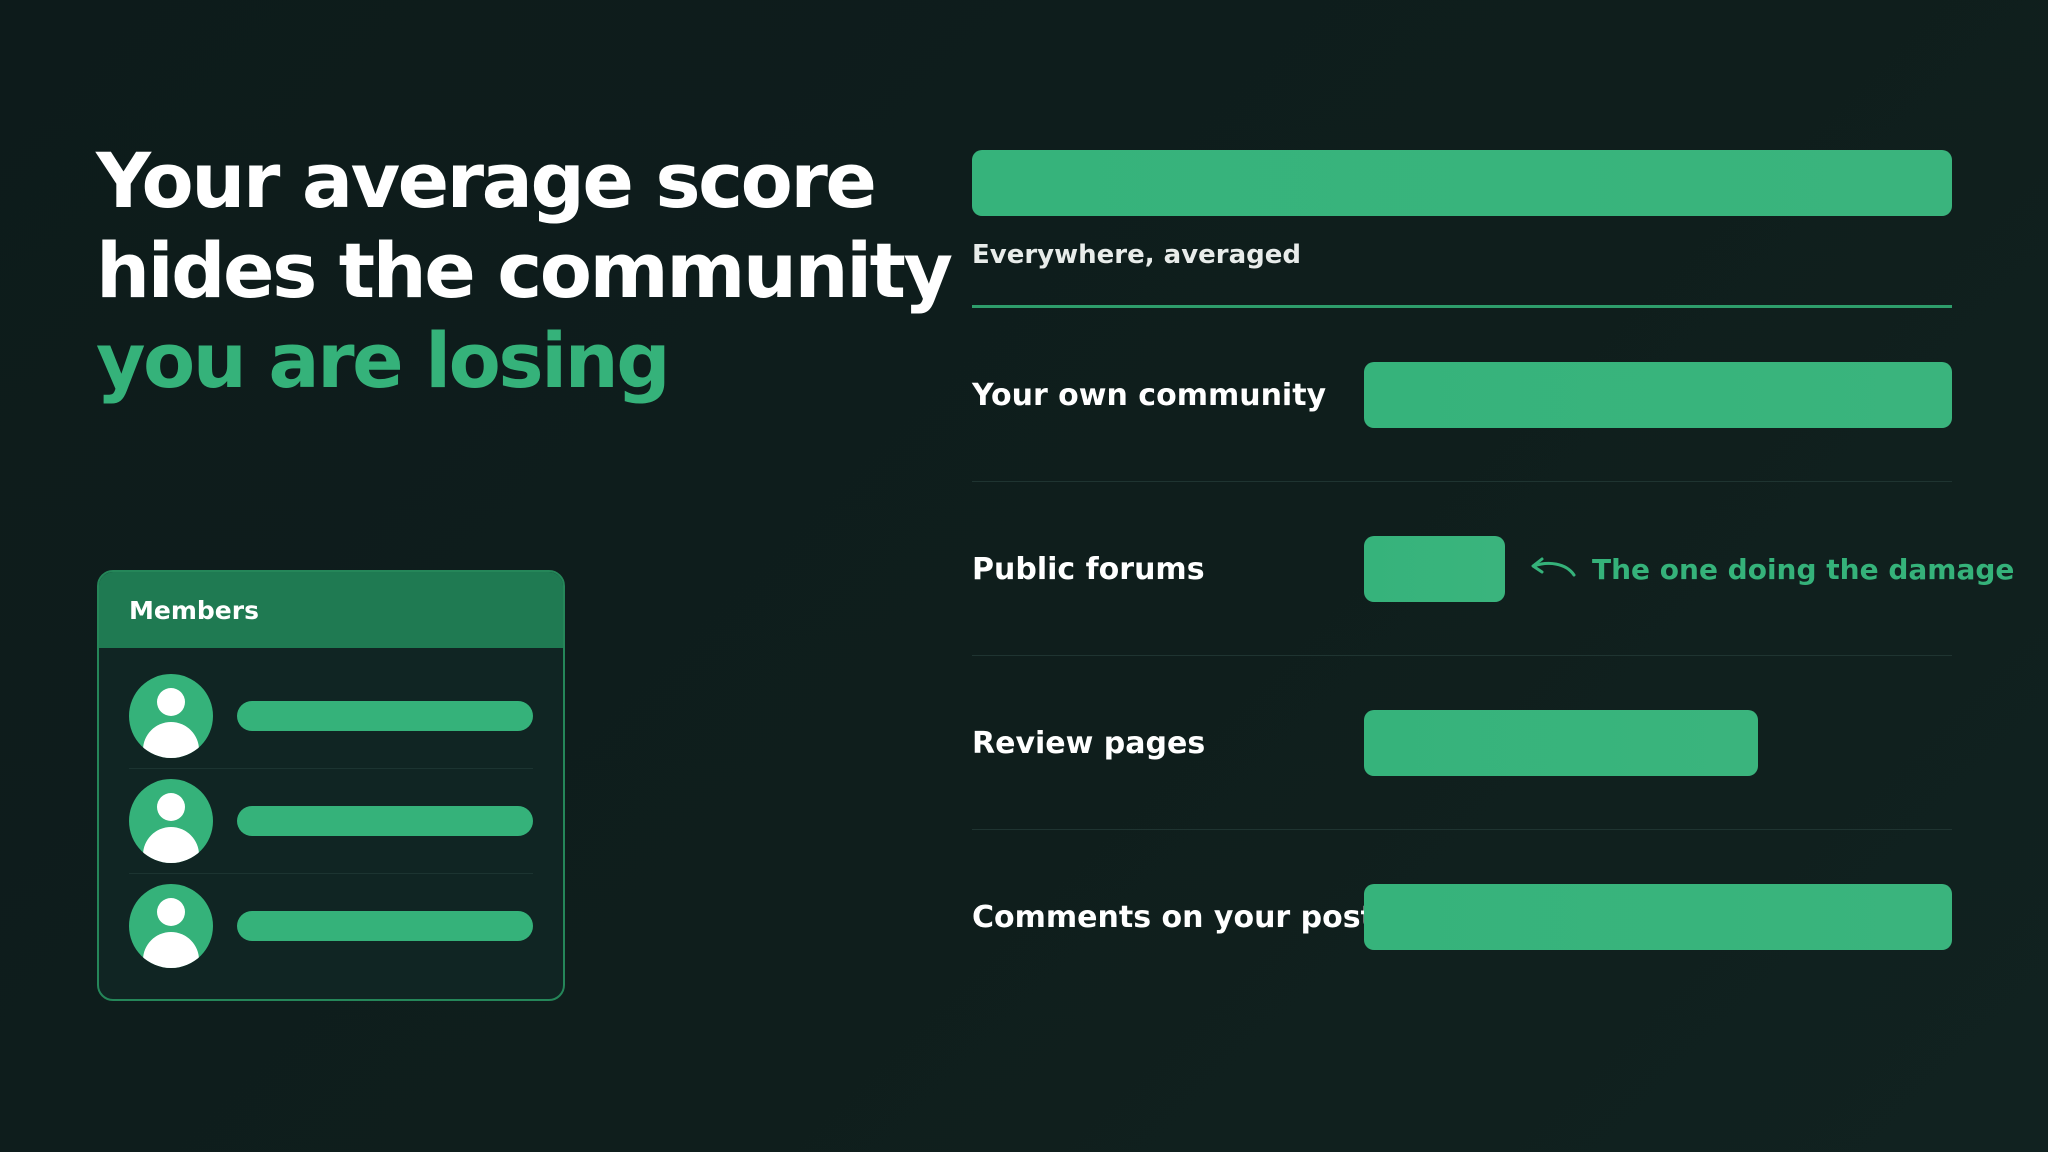  I want to click on member-list, so click(331, 813).